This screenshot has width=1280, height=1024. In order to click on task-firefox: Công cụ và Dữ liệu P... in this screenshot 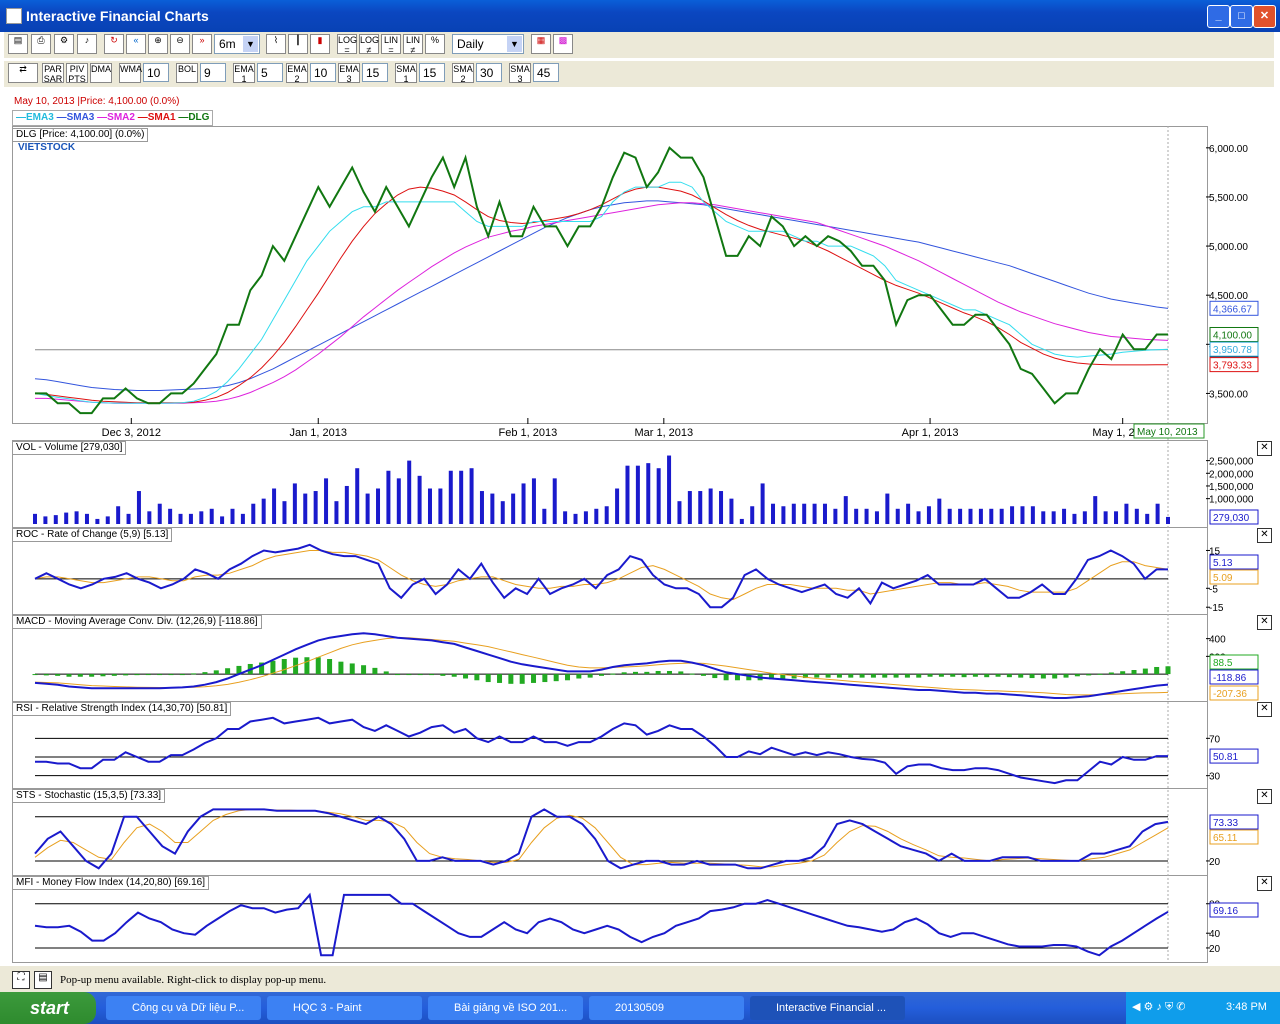, I will do `click(183, 1008)`.